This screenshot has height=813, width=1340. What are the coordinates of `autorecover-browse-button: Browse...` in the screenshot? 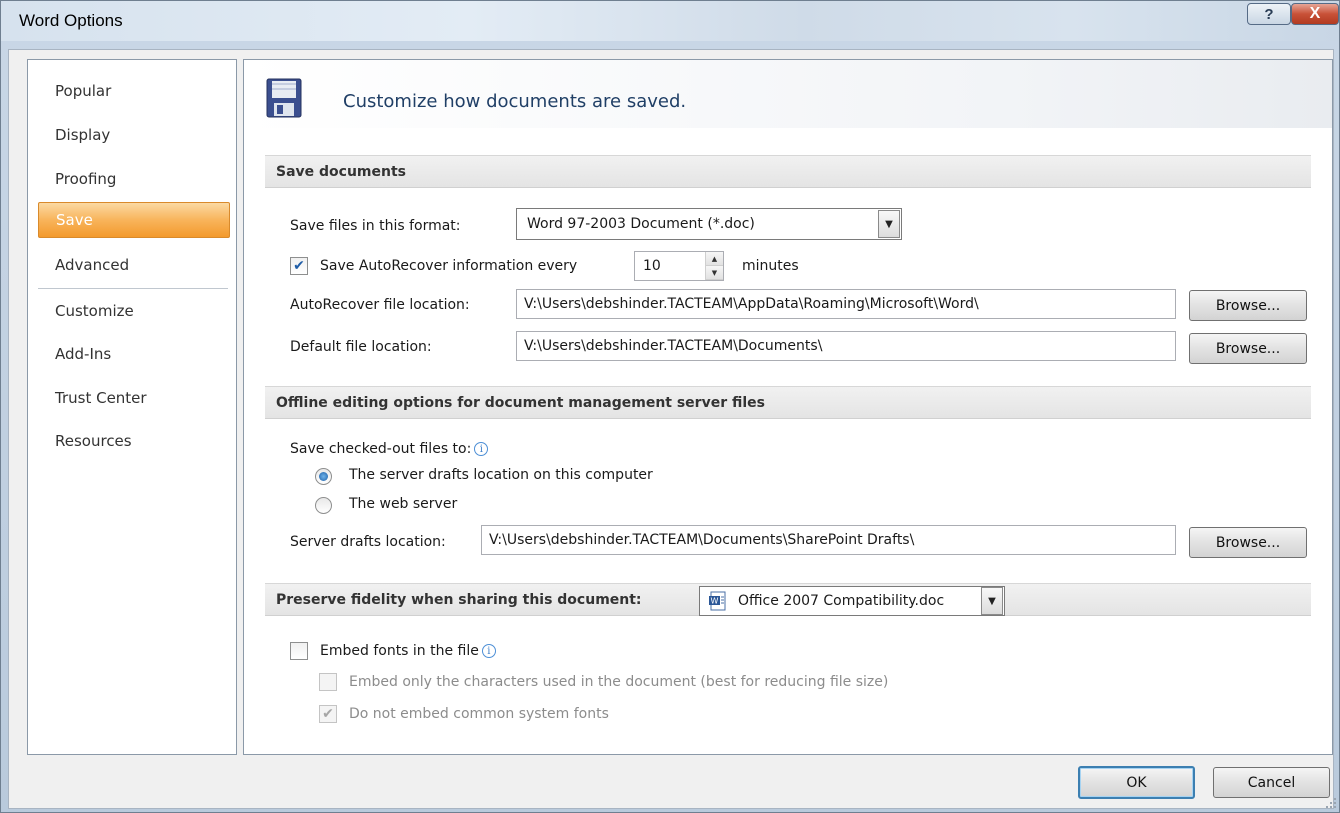 It's located at (1248, 305).